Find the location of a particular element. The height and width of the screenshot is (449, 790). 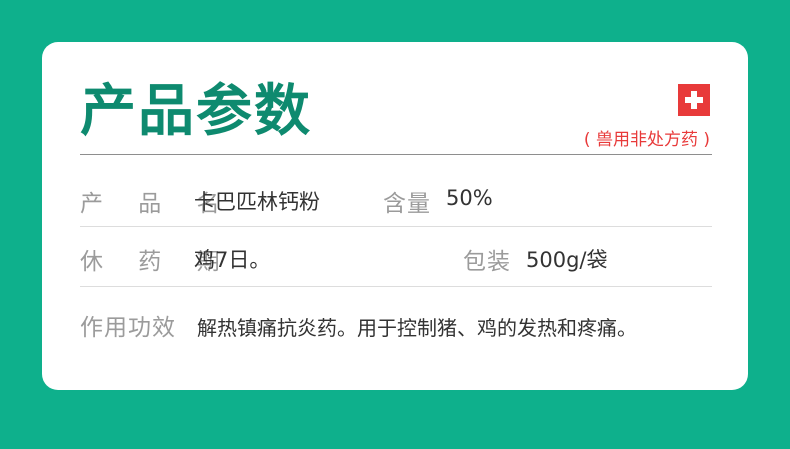

function-label: 作用功效 is located at coordinates (128, 328).